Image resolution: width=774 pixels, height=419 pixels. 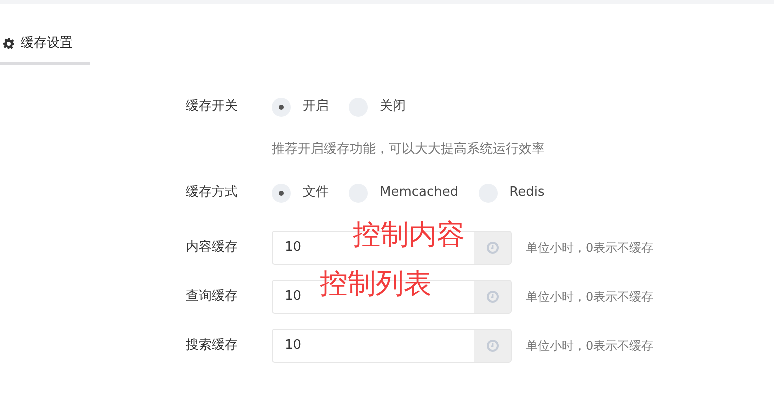 What do you see at coordinates (45, 45) in the screenshot?
I see `settings-tab: 缓存设置` at bounding box center [45, 45].